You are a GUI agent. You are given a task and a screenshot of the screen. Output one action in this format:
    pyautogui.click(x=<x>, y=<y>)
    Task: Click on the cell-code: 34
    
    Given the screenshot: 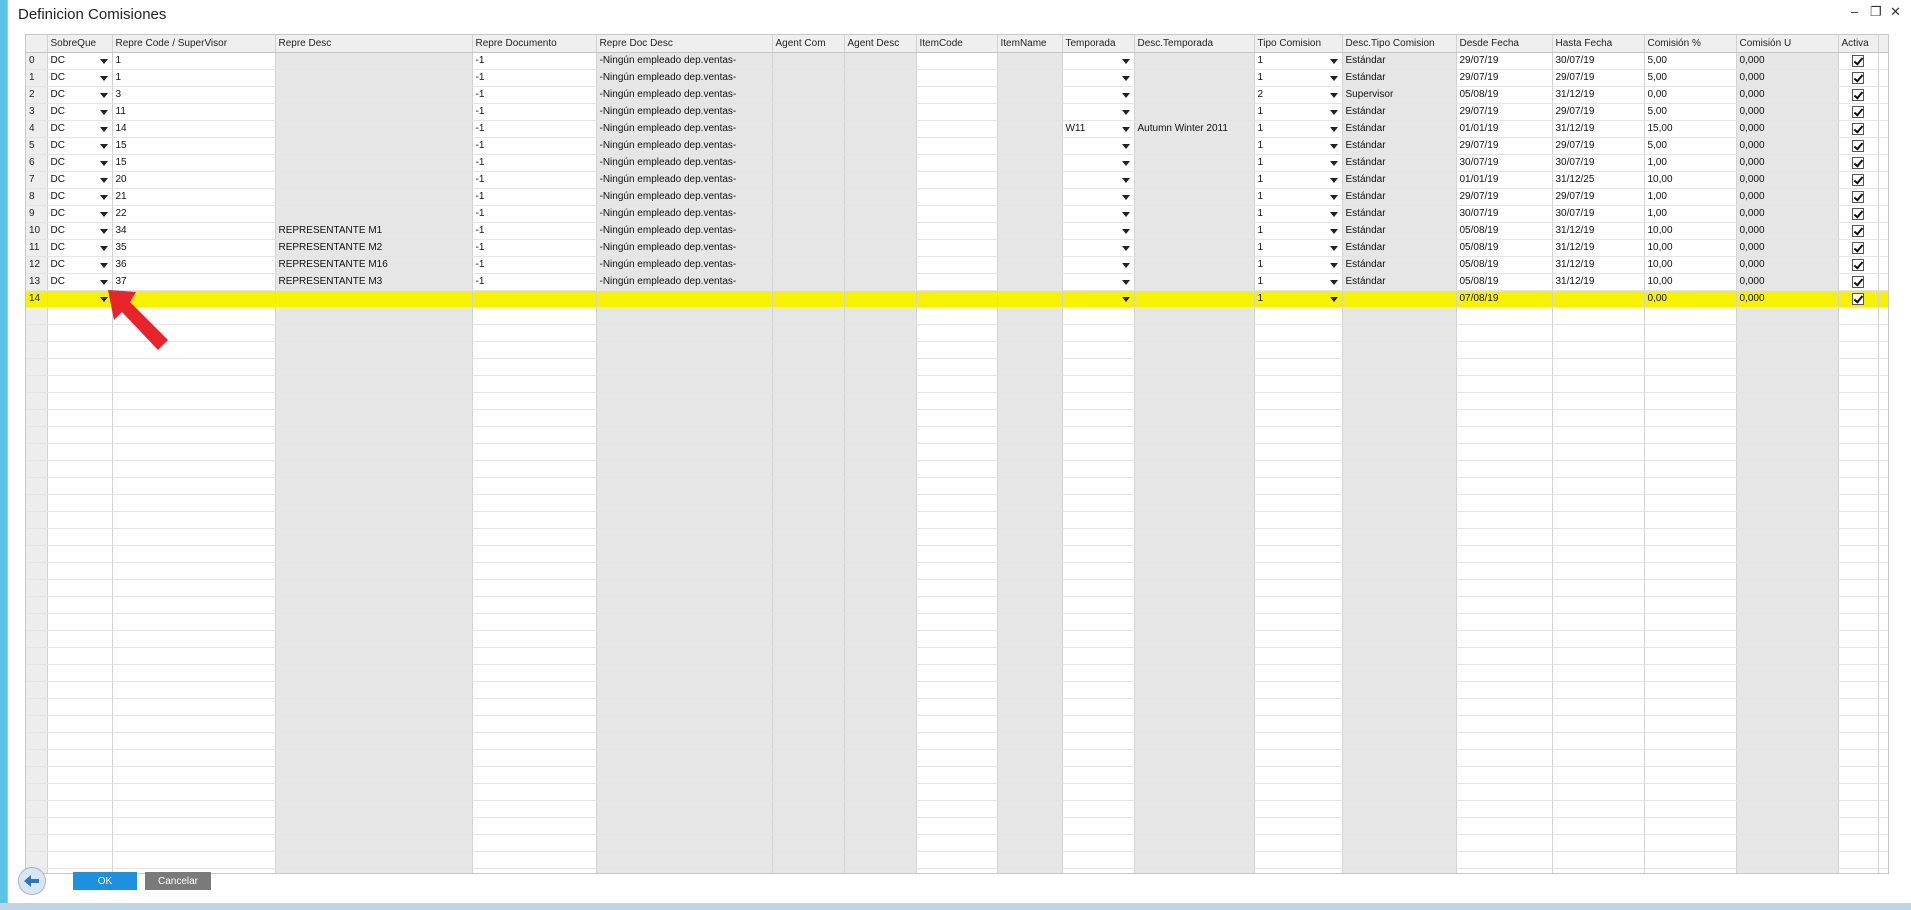 What is the action you would take?
    pyautogui.click(x=194, y=231)
    